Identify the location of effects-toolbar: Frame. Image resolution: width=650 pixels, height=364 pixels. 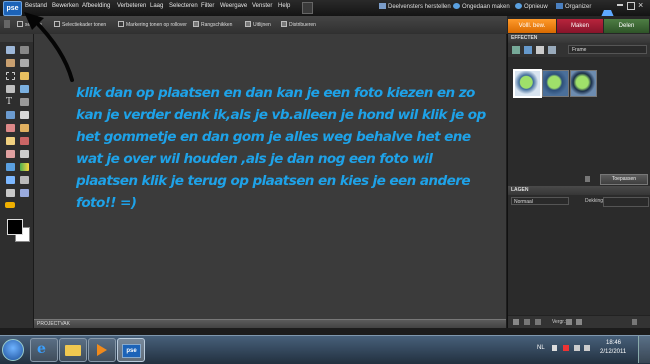
(579, 50).